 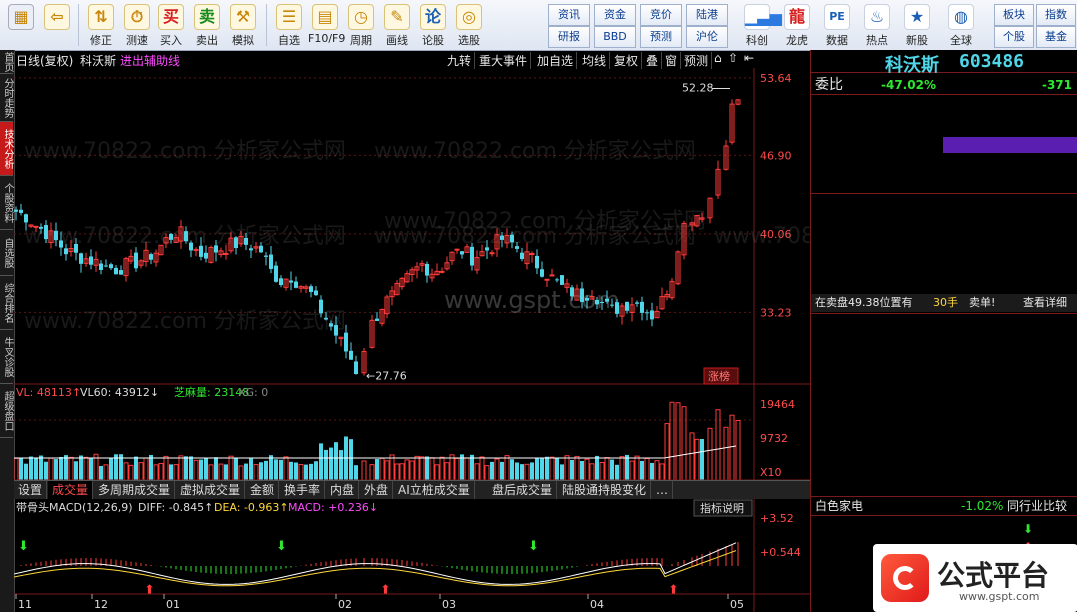 I want to click on header-tool-6: 窗, so click(x=672, y=60).